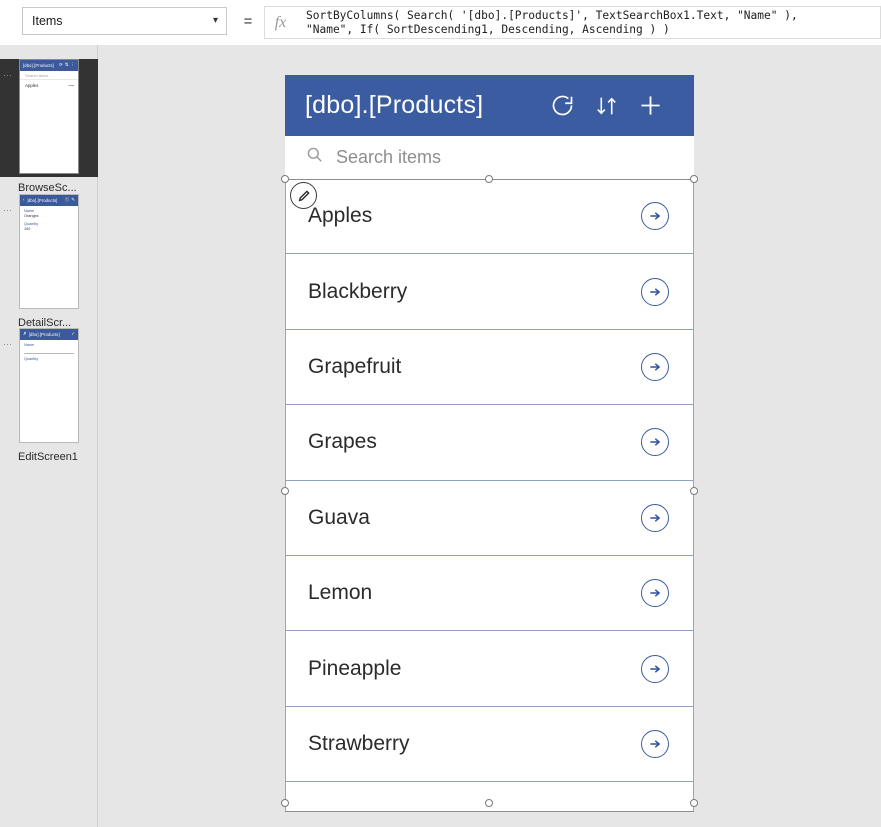  What do you see at coordinates (27, 229) in the screenshot?
I see `mini-field-value: 100` at bounding box center [27, 229].